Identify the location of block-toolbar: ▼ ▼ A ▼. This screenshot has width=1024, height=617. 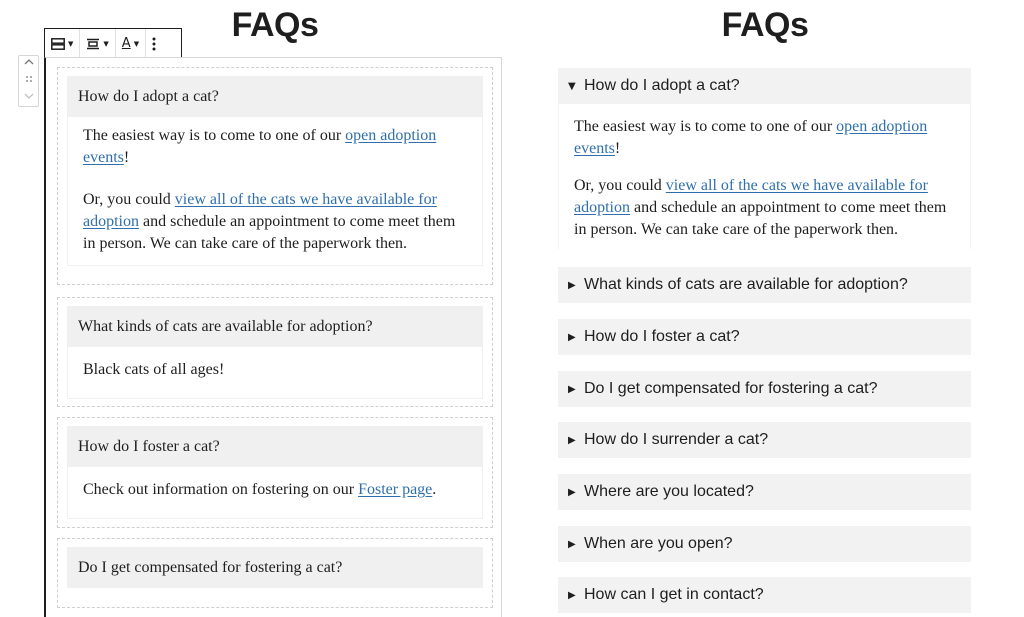
(113, 43).